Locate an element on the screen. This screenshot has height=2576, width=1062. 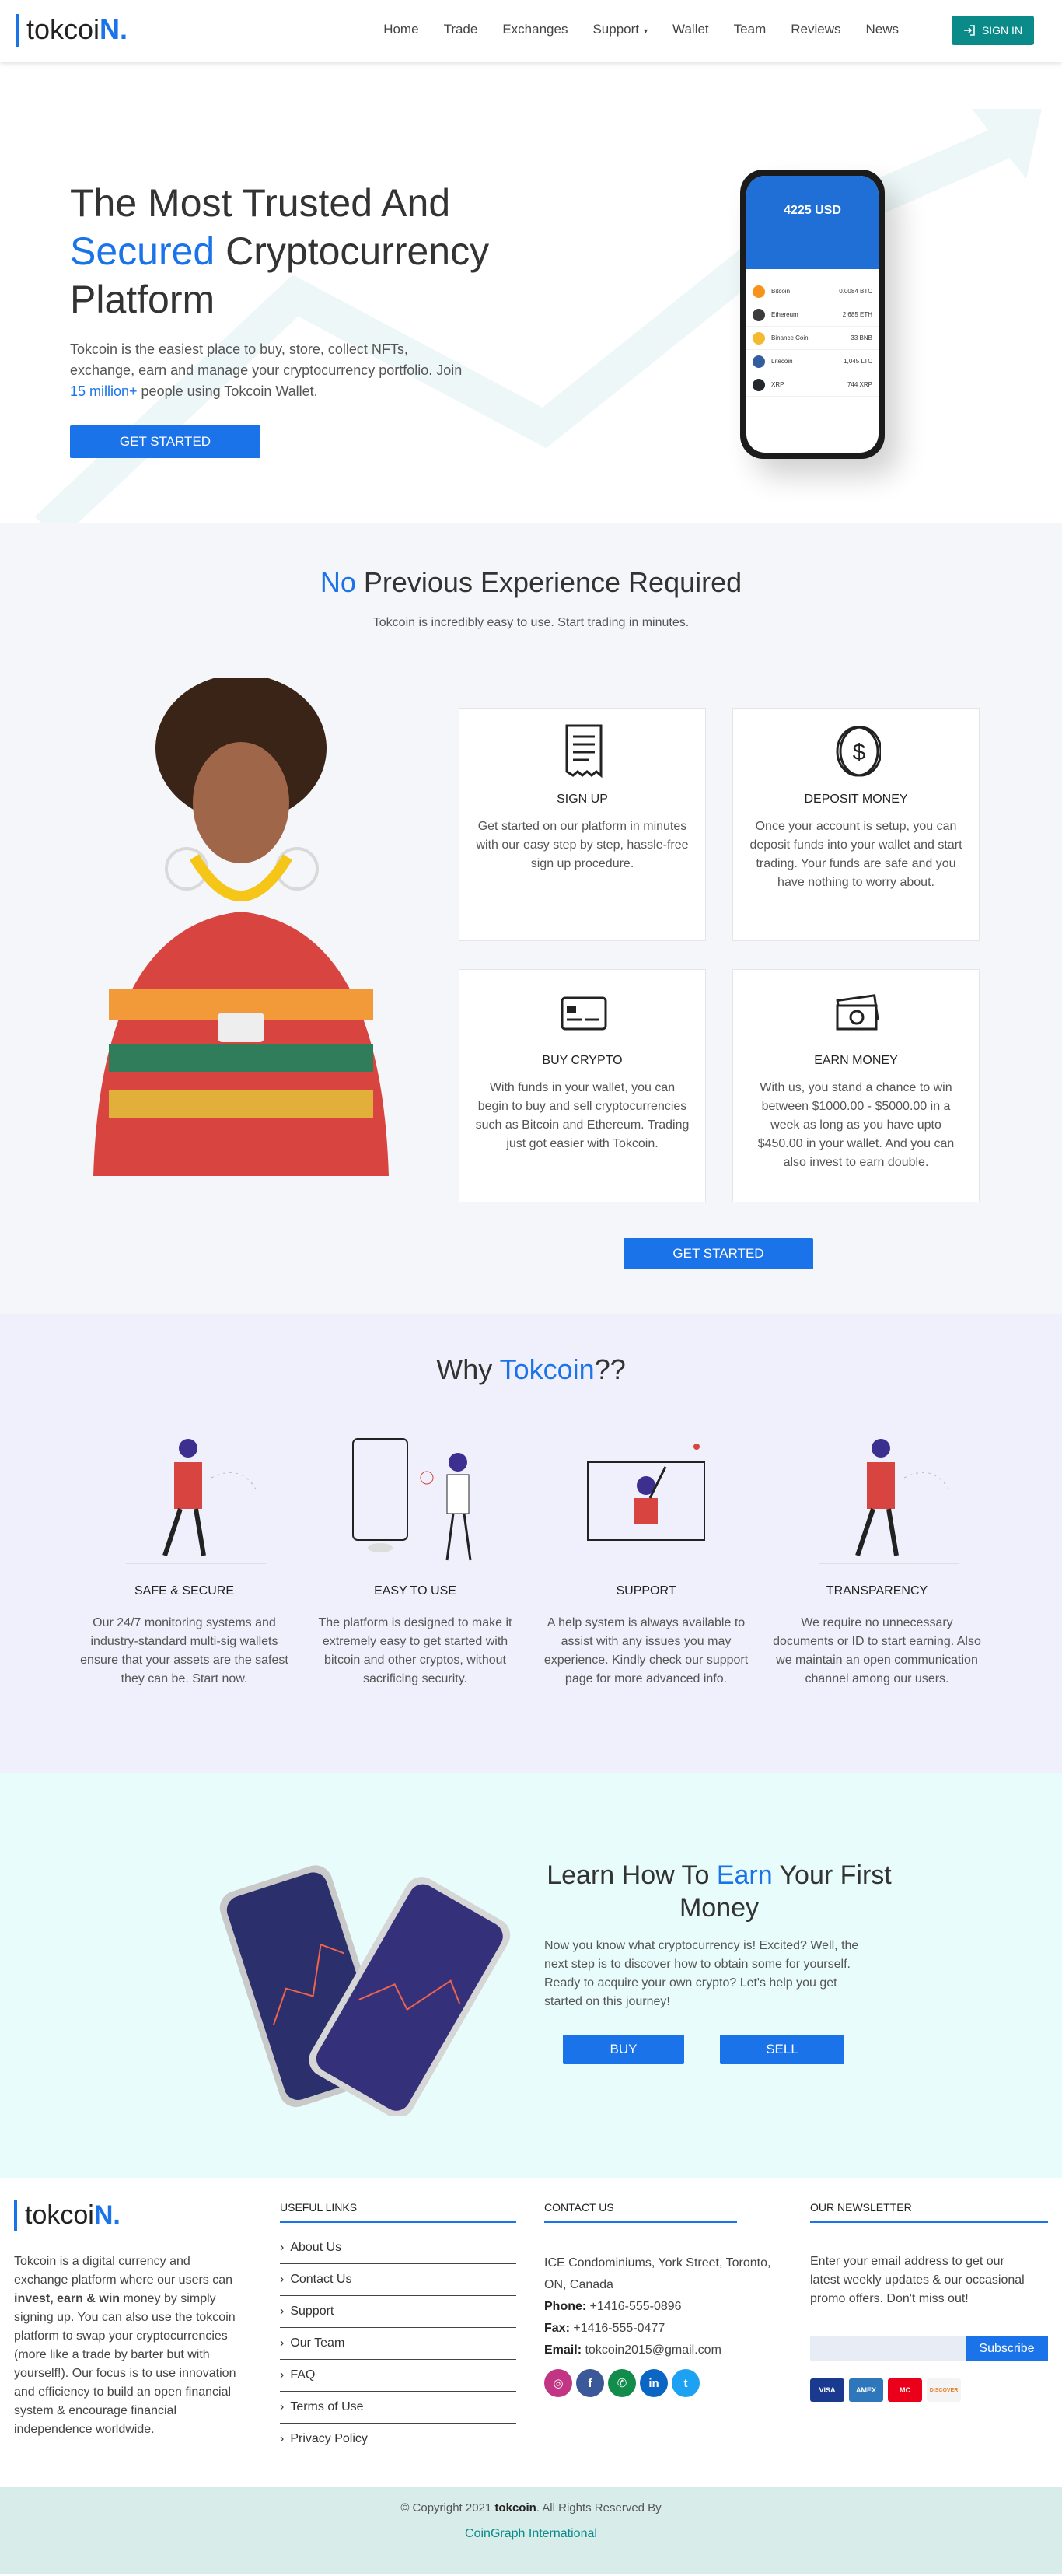
footer-link-faq: › FAQ is located at coordinates (398, 2376).